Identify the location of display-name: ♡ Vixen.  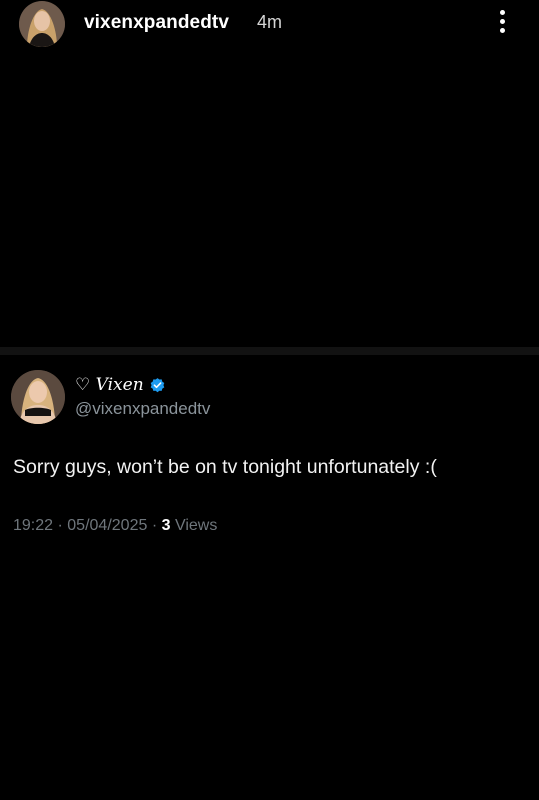
(109, 385).